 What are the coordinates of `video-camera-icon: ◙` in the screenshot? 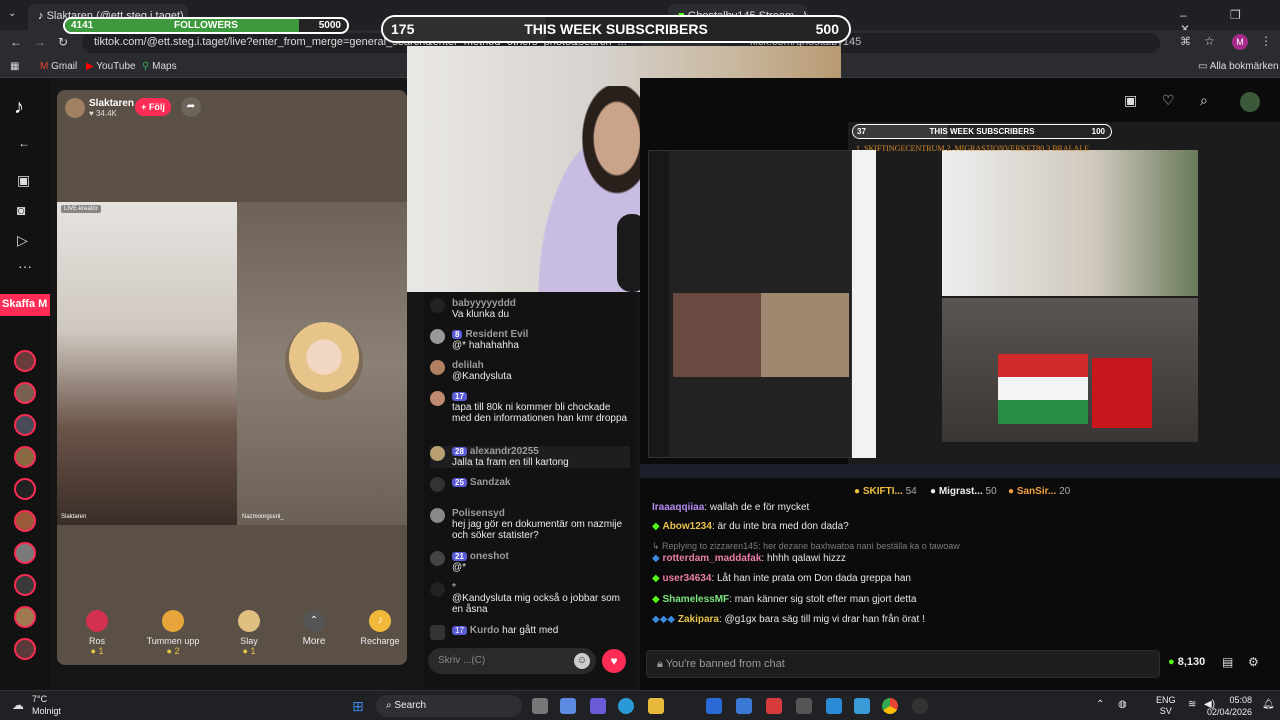 It's located at (21, 210).